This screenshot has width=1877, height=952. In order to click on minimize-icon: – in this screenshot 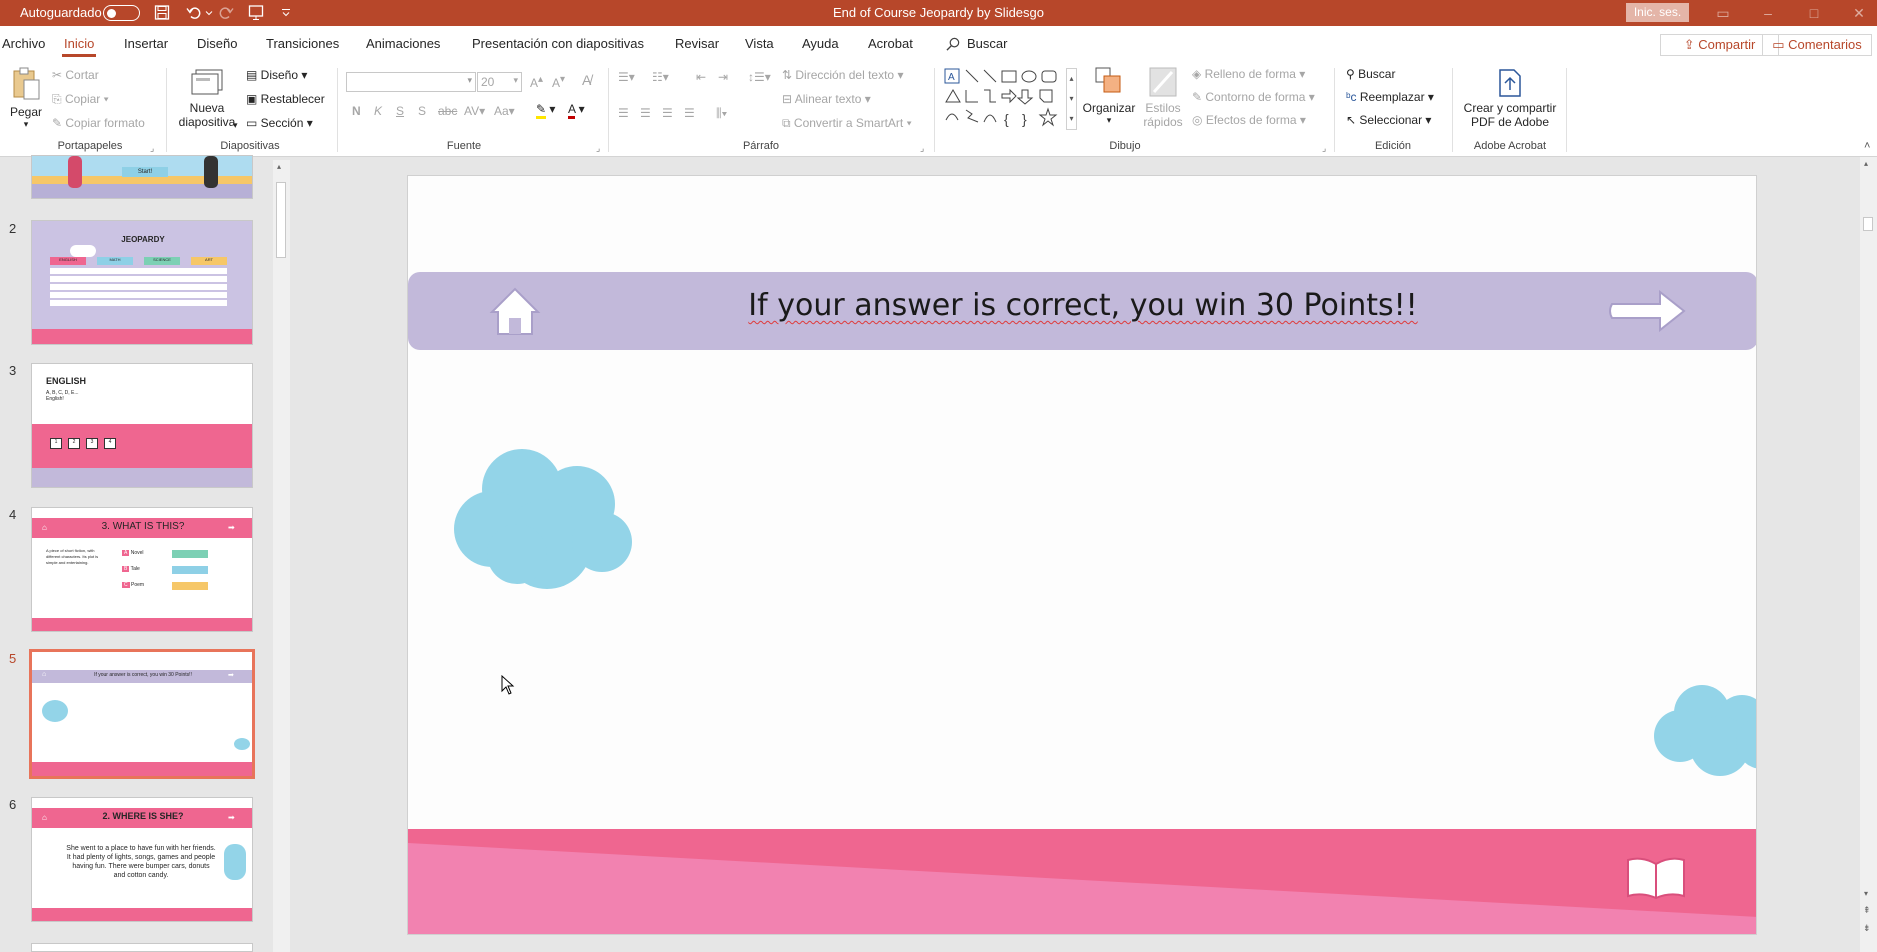, I will do `click(1768, 13)`.